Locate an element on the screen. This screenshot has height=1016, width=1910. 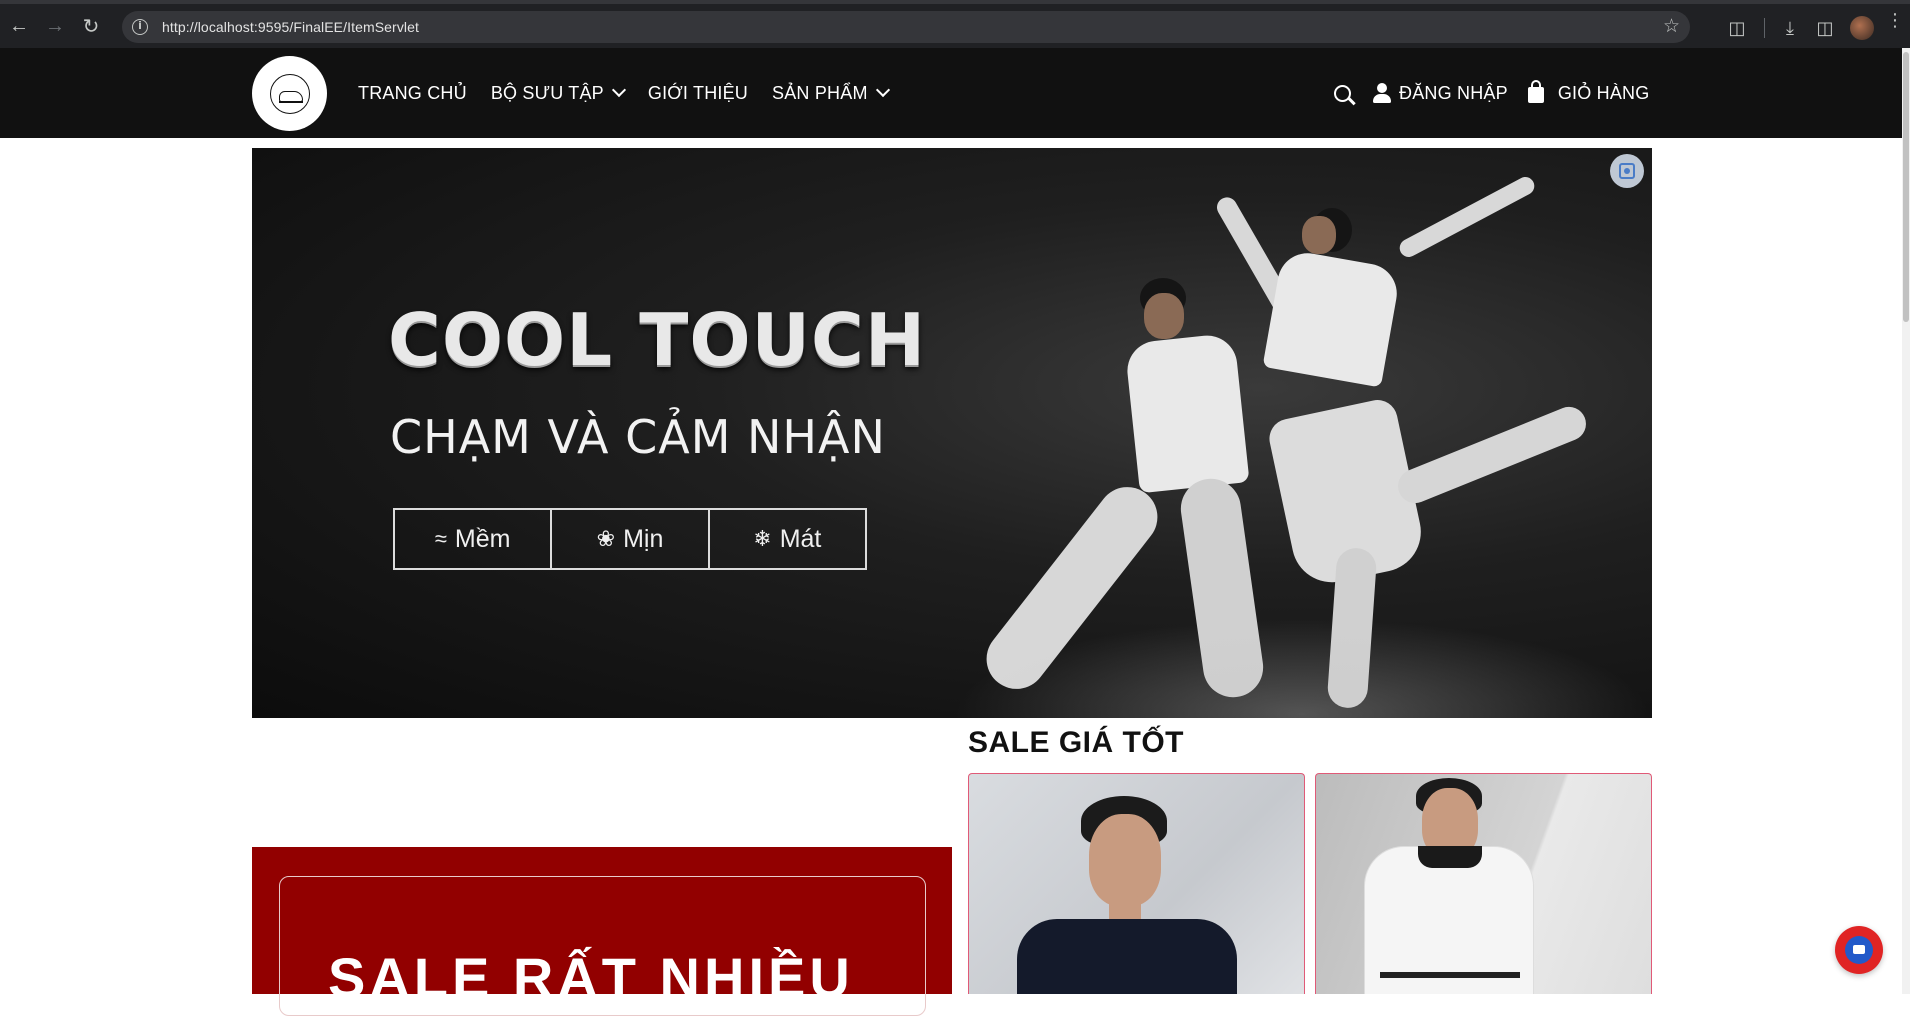
sale-section-title: SALE GIÁ TỐT is located at coordinates (1076, 742).